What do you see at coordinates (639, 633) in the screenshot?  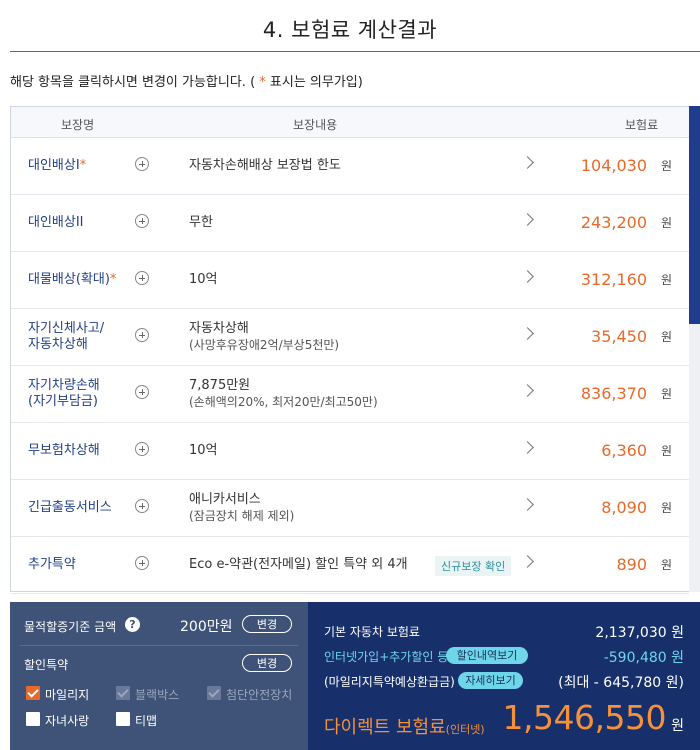 I see `base-premium-value: 2,137,030 원` at bounding box center [639, 633].